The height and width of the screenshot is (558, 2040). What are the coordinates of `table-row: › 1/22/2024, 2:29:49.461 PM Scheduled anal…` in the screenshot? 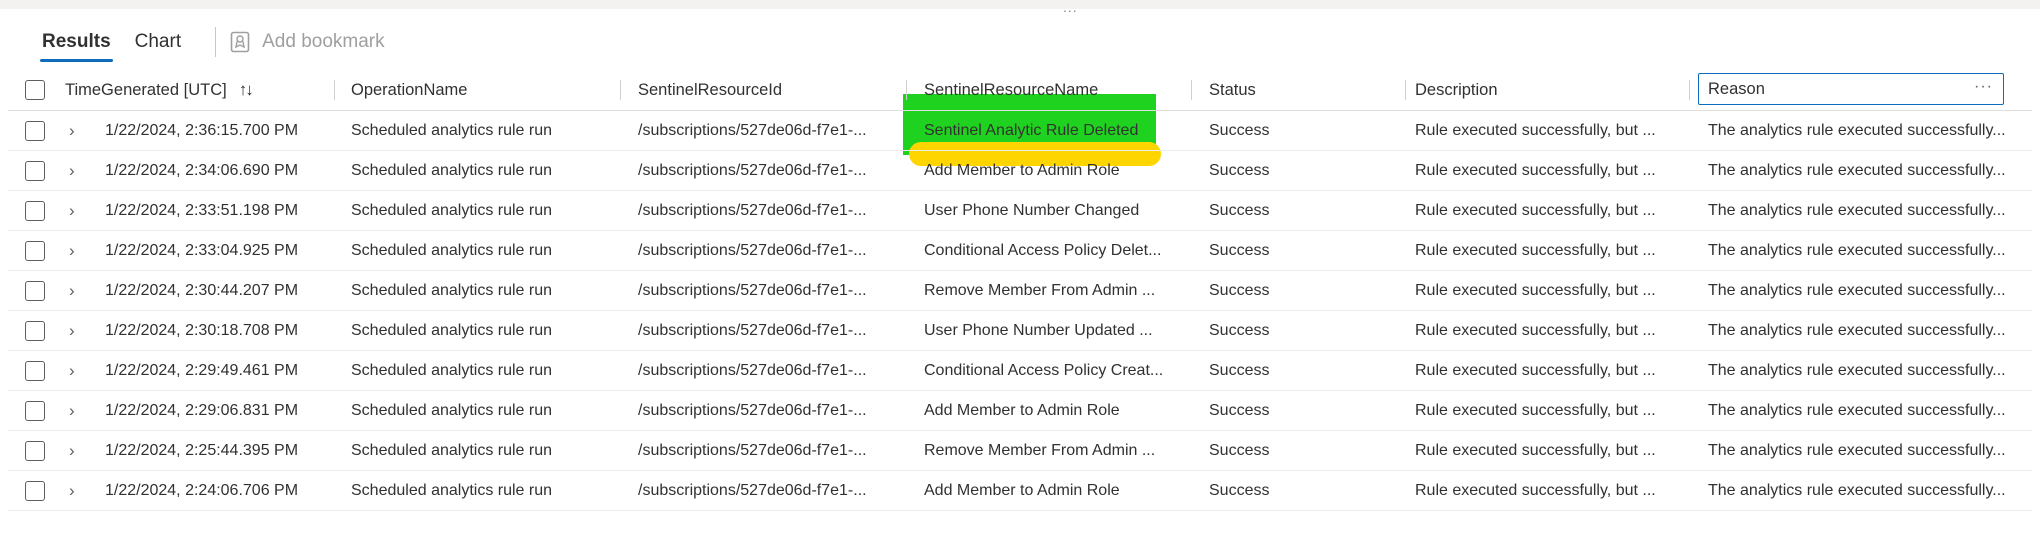 It's located at (1020, 371).